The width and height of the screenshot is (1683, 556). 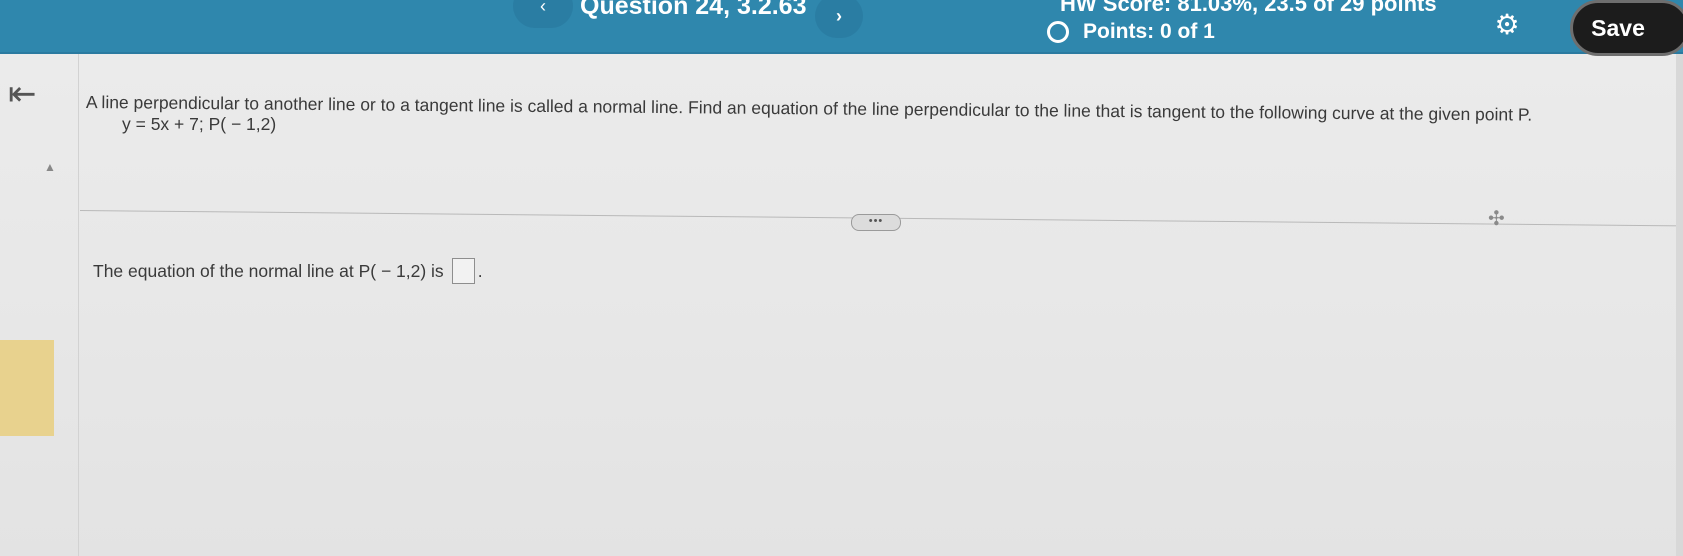 I want to click on side-tab, so click(x=27, y=388).